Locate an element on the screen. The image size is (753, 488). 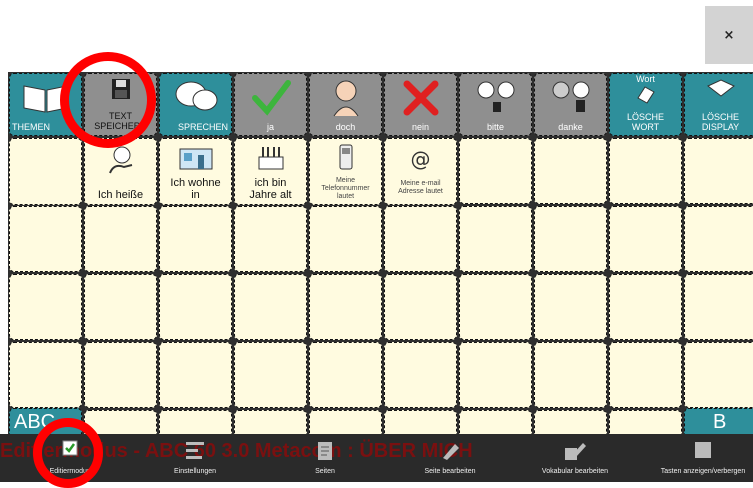
loesche-wort-label: LÖSCHE WORT is located at coordinates (645, 122).